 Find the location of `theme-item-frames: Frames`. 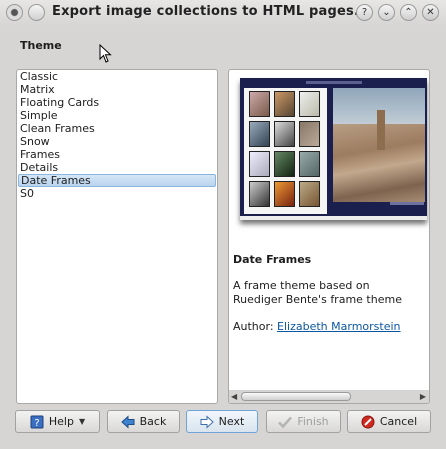

theme-item-frames: Frames is located at coordinates (117, 154).